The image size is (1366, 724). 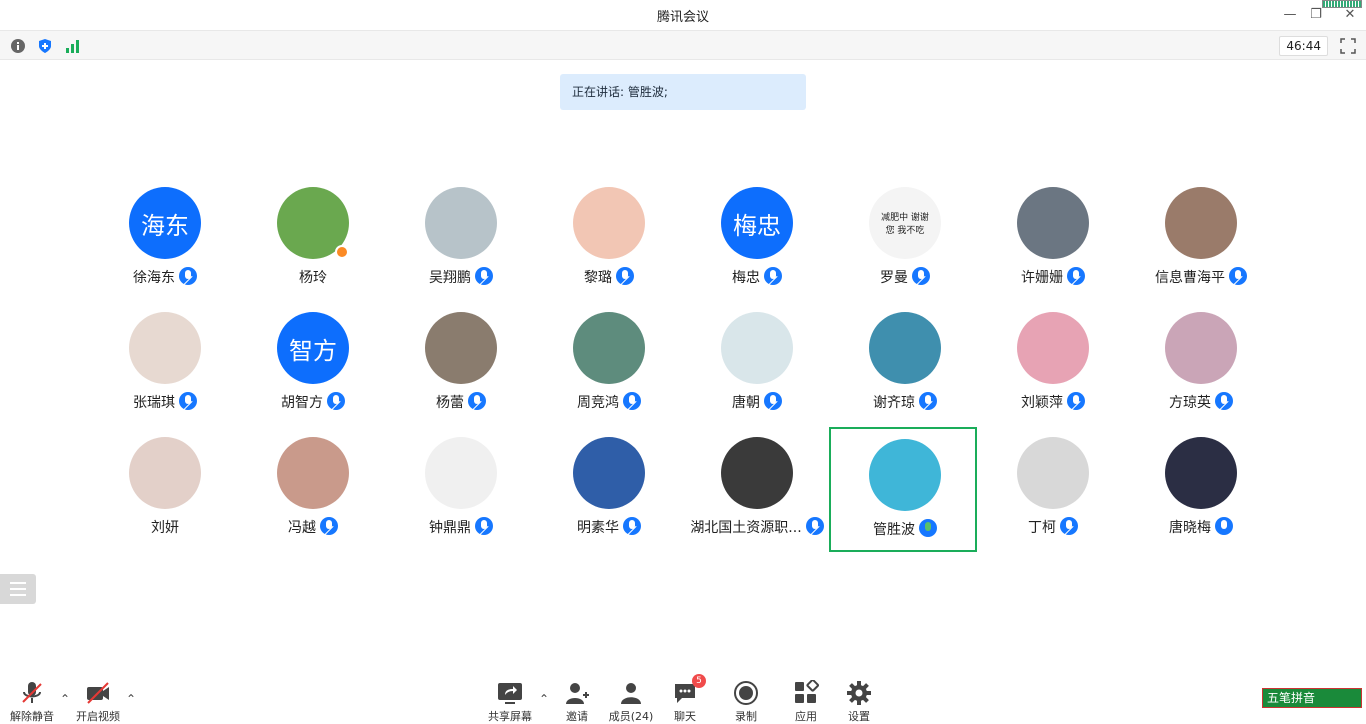 I want to click on participant-tile: 黎璐, so click(x=609, y=245).